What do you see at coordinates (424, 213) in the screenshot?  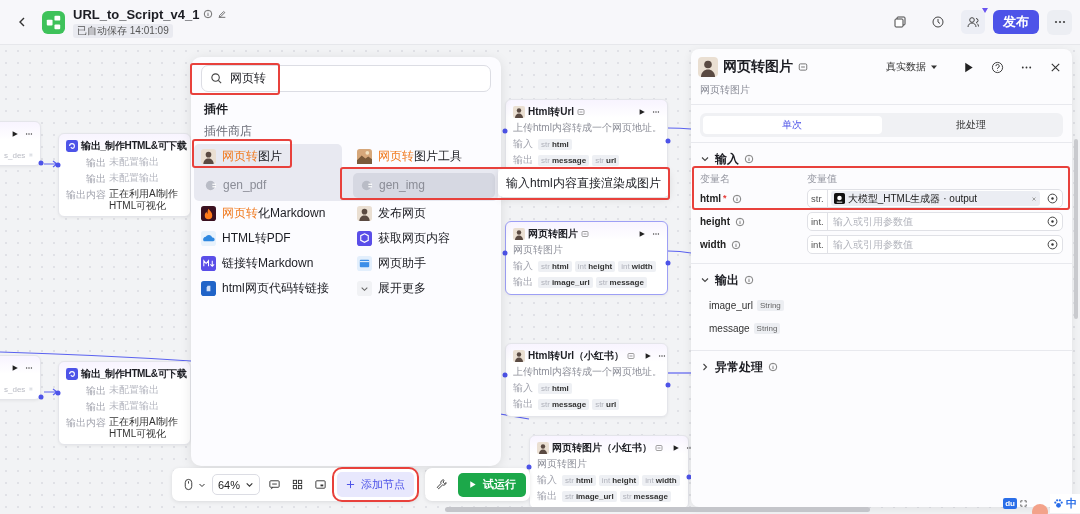 I see `plugin-item: 发布网页` at bounding box center [424, 213].